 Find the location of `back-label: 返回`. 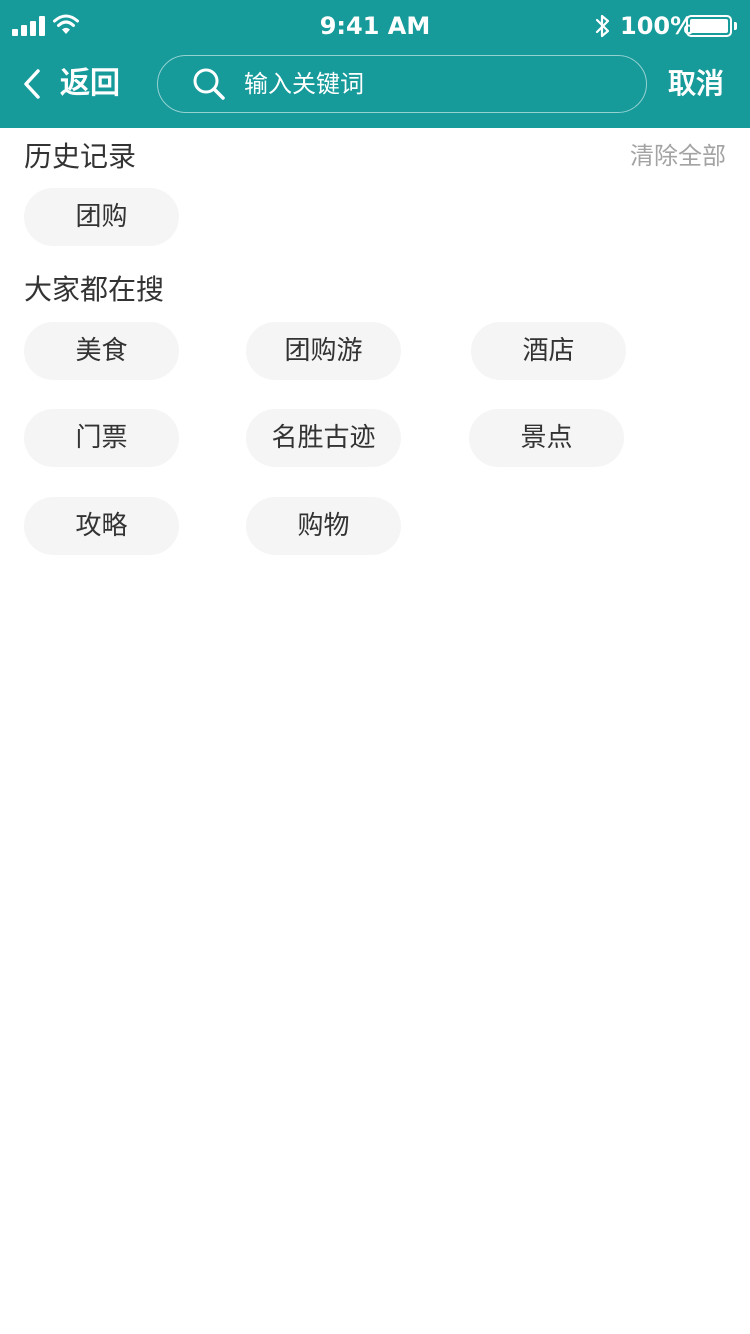

back-label: 返回 is located at coordinates (90, 83).